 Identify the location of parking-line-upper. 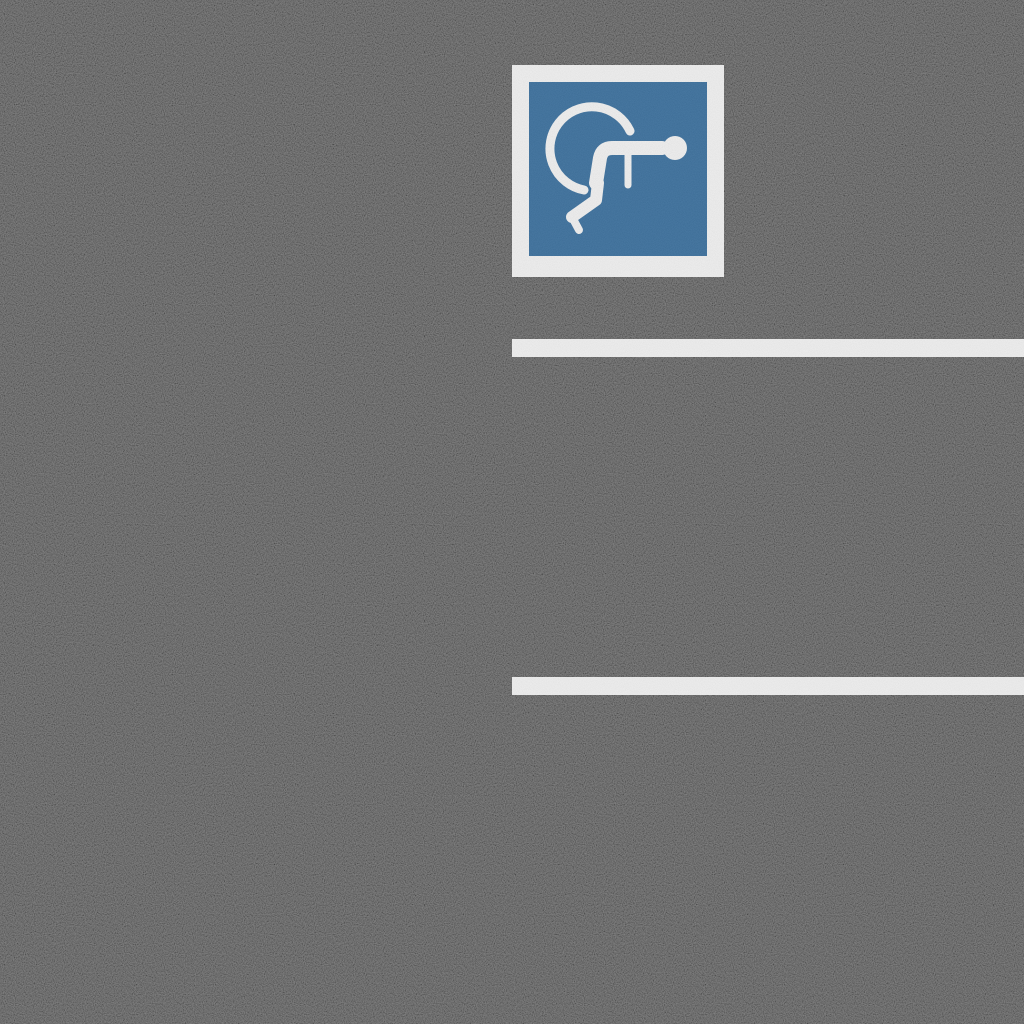
(768, 348).